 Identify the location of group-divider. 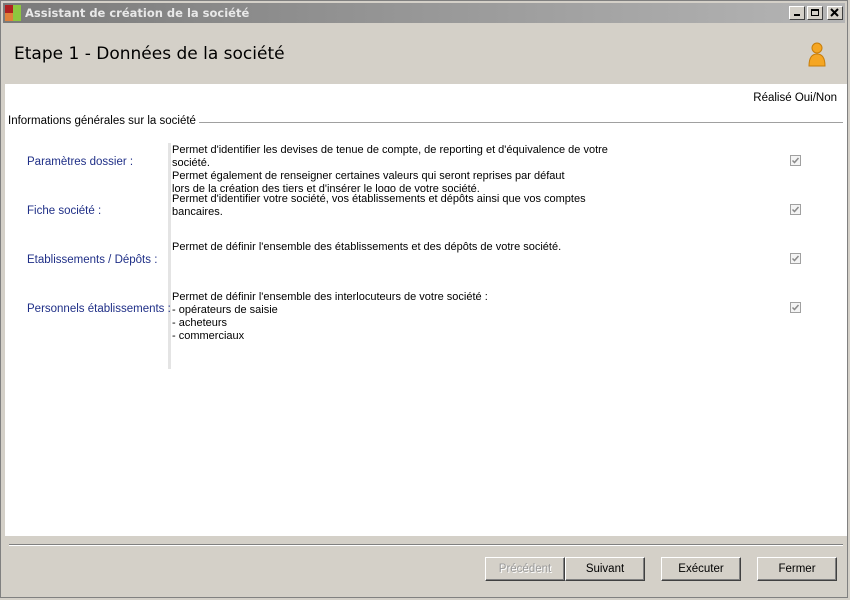
(512, 122).